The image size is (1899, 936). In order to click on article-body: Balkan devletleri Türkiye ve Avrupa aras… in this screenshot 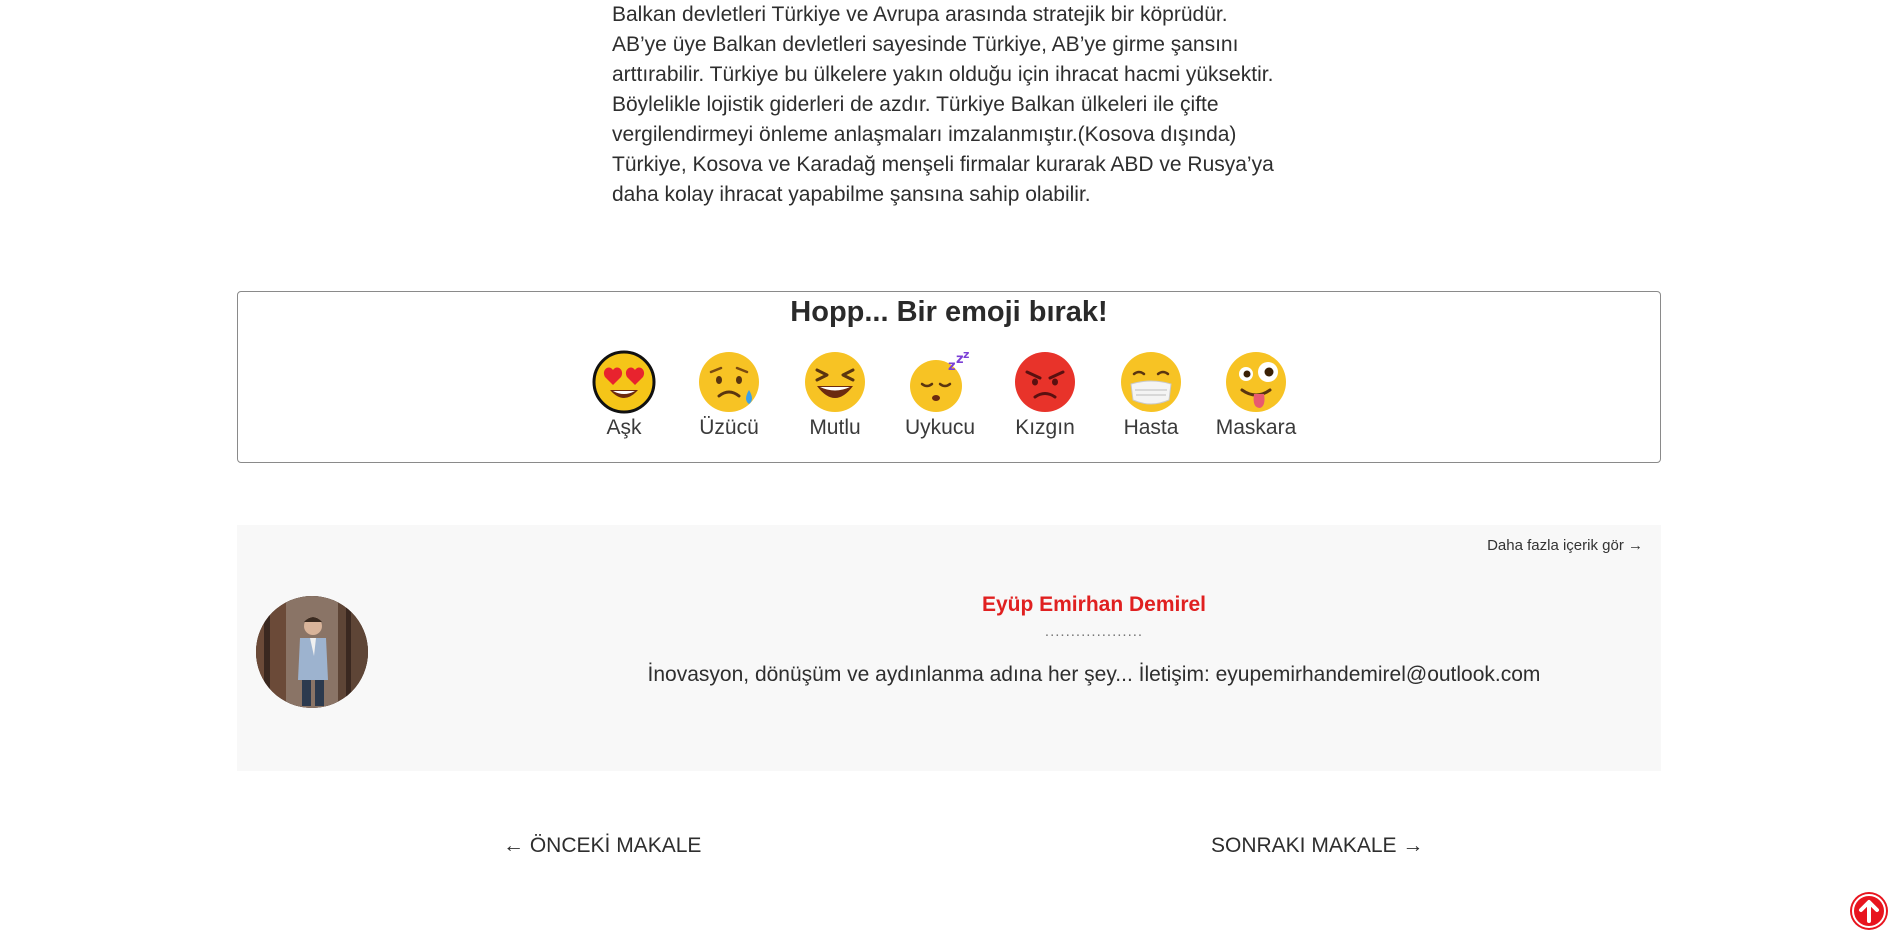, I will do `click(972, 105)`.